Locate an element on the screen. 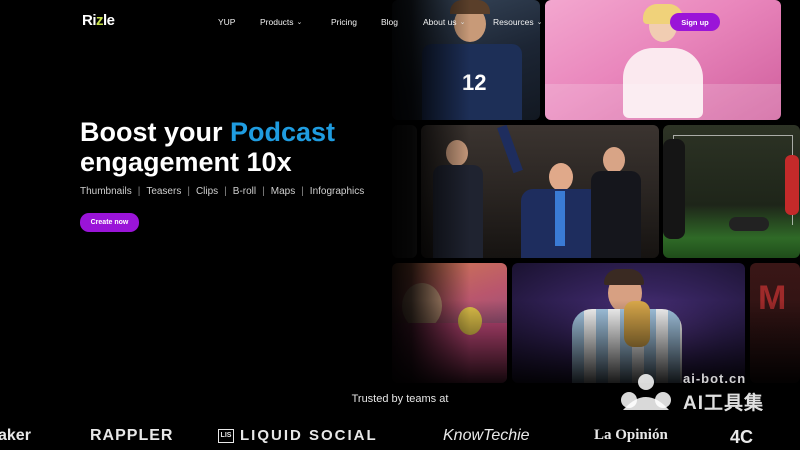  nav-item-products: Products ⌄ is located at coordinates (281, 22).